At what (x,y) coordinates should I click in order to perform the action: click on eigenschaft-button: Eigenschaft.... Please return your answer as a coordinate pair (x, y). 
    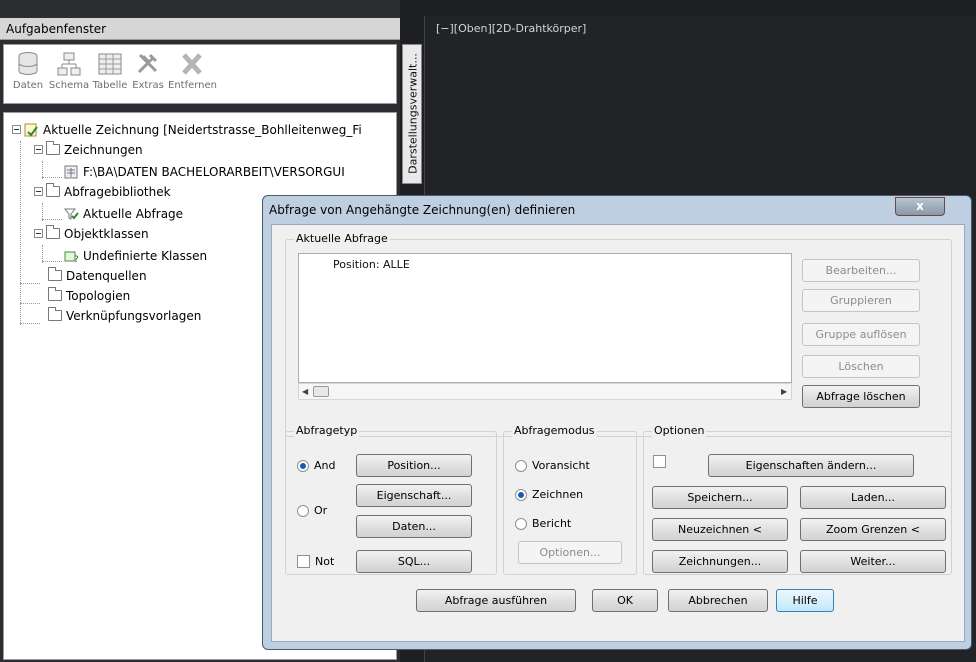
    Looking at the image, I should click on (414, 495).